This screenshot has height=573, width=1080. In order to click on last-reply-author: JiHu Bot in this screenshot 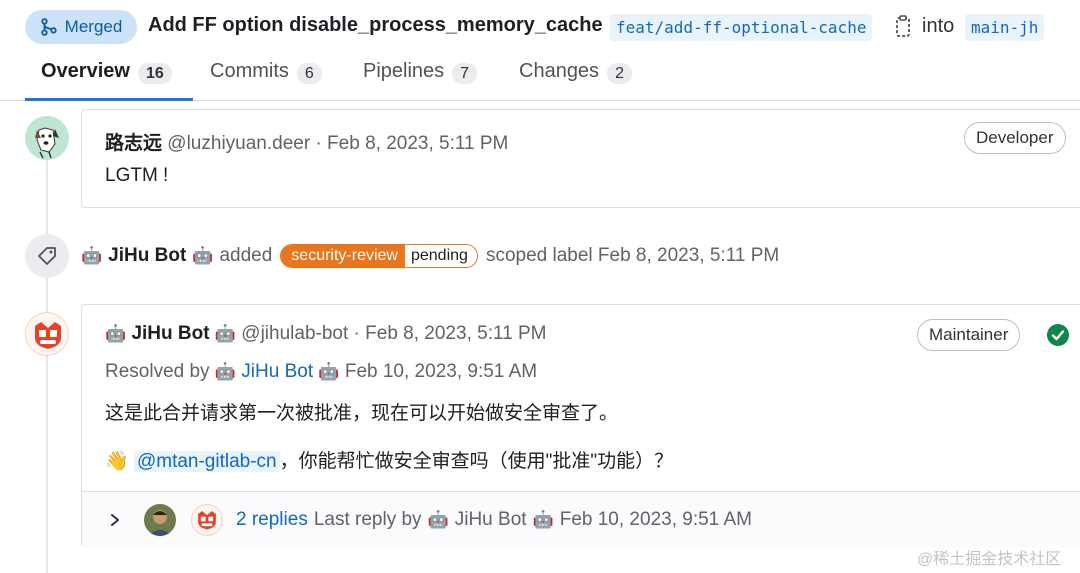, I will do `click(491, 520)`.